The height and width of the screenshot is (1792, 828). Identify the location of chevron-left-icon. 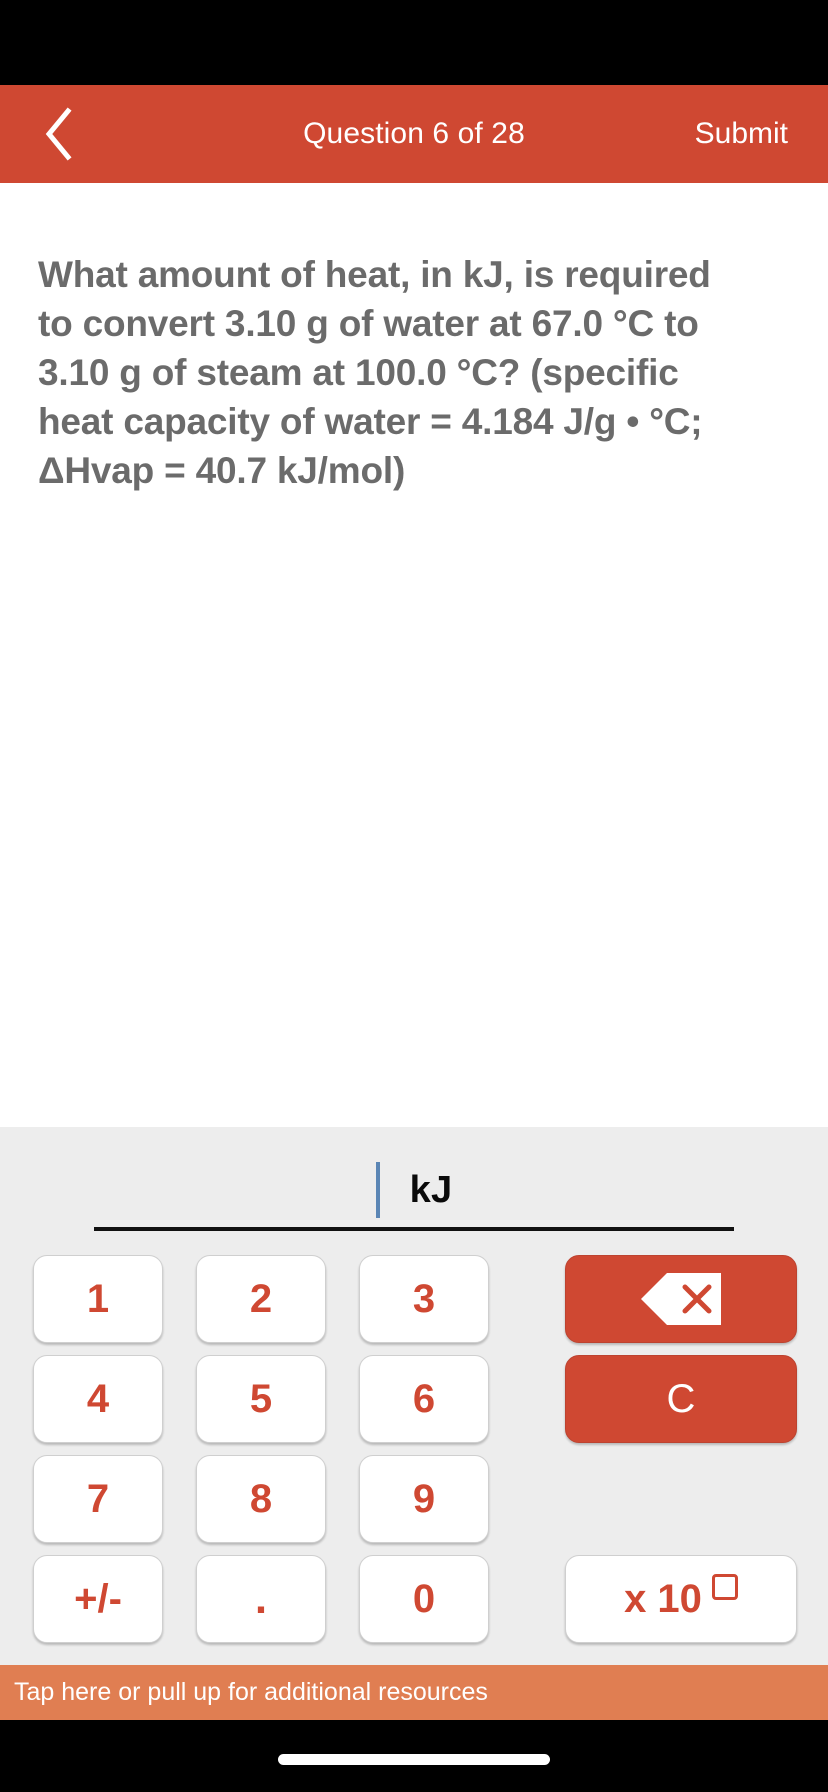
(58, 134).